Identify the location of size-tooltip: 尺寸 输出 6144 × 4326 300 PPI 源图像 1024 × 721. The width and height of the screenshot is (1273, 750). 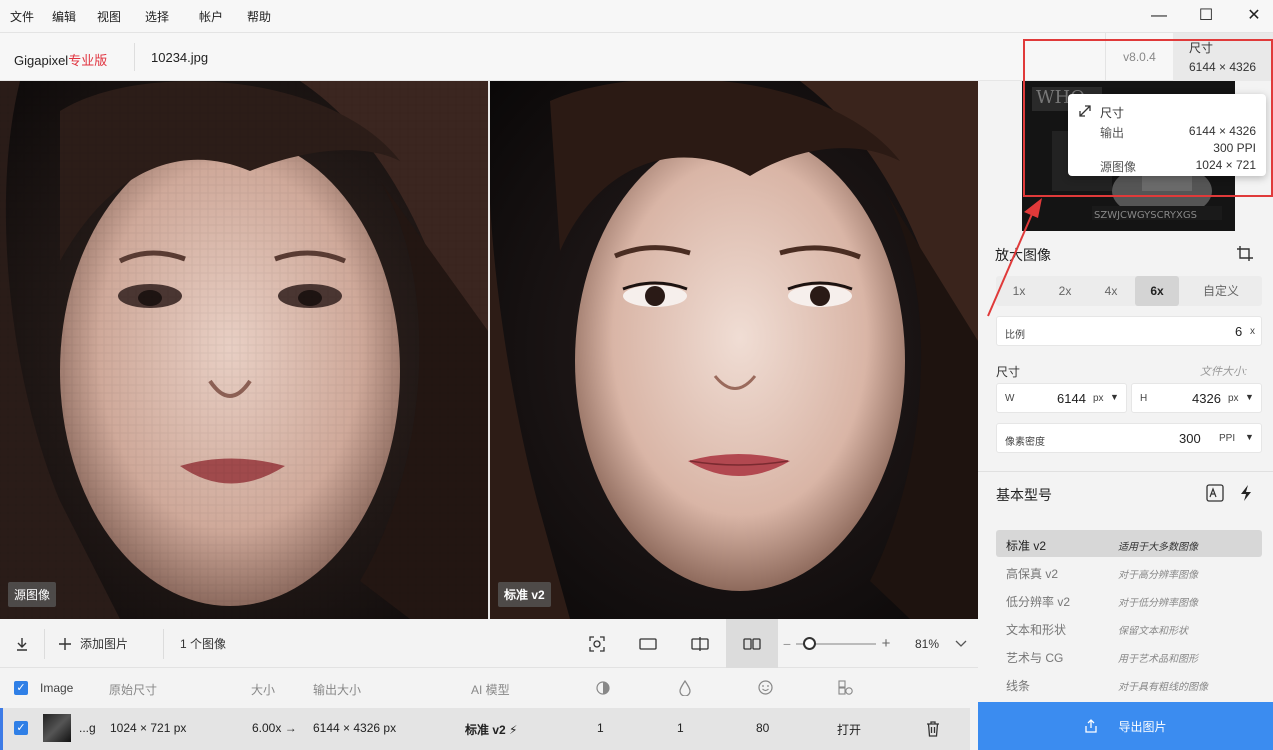
(1167, 135).